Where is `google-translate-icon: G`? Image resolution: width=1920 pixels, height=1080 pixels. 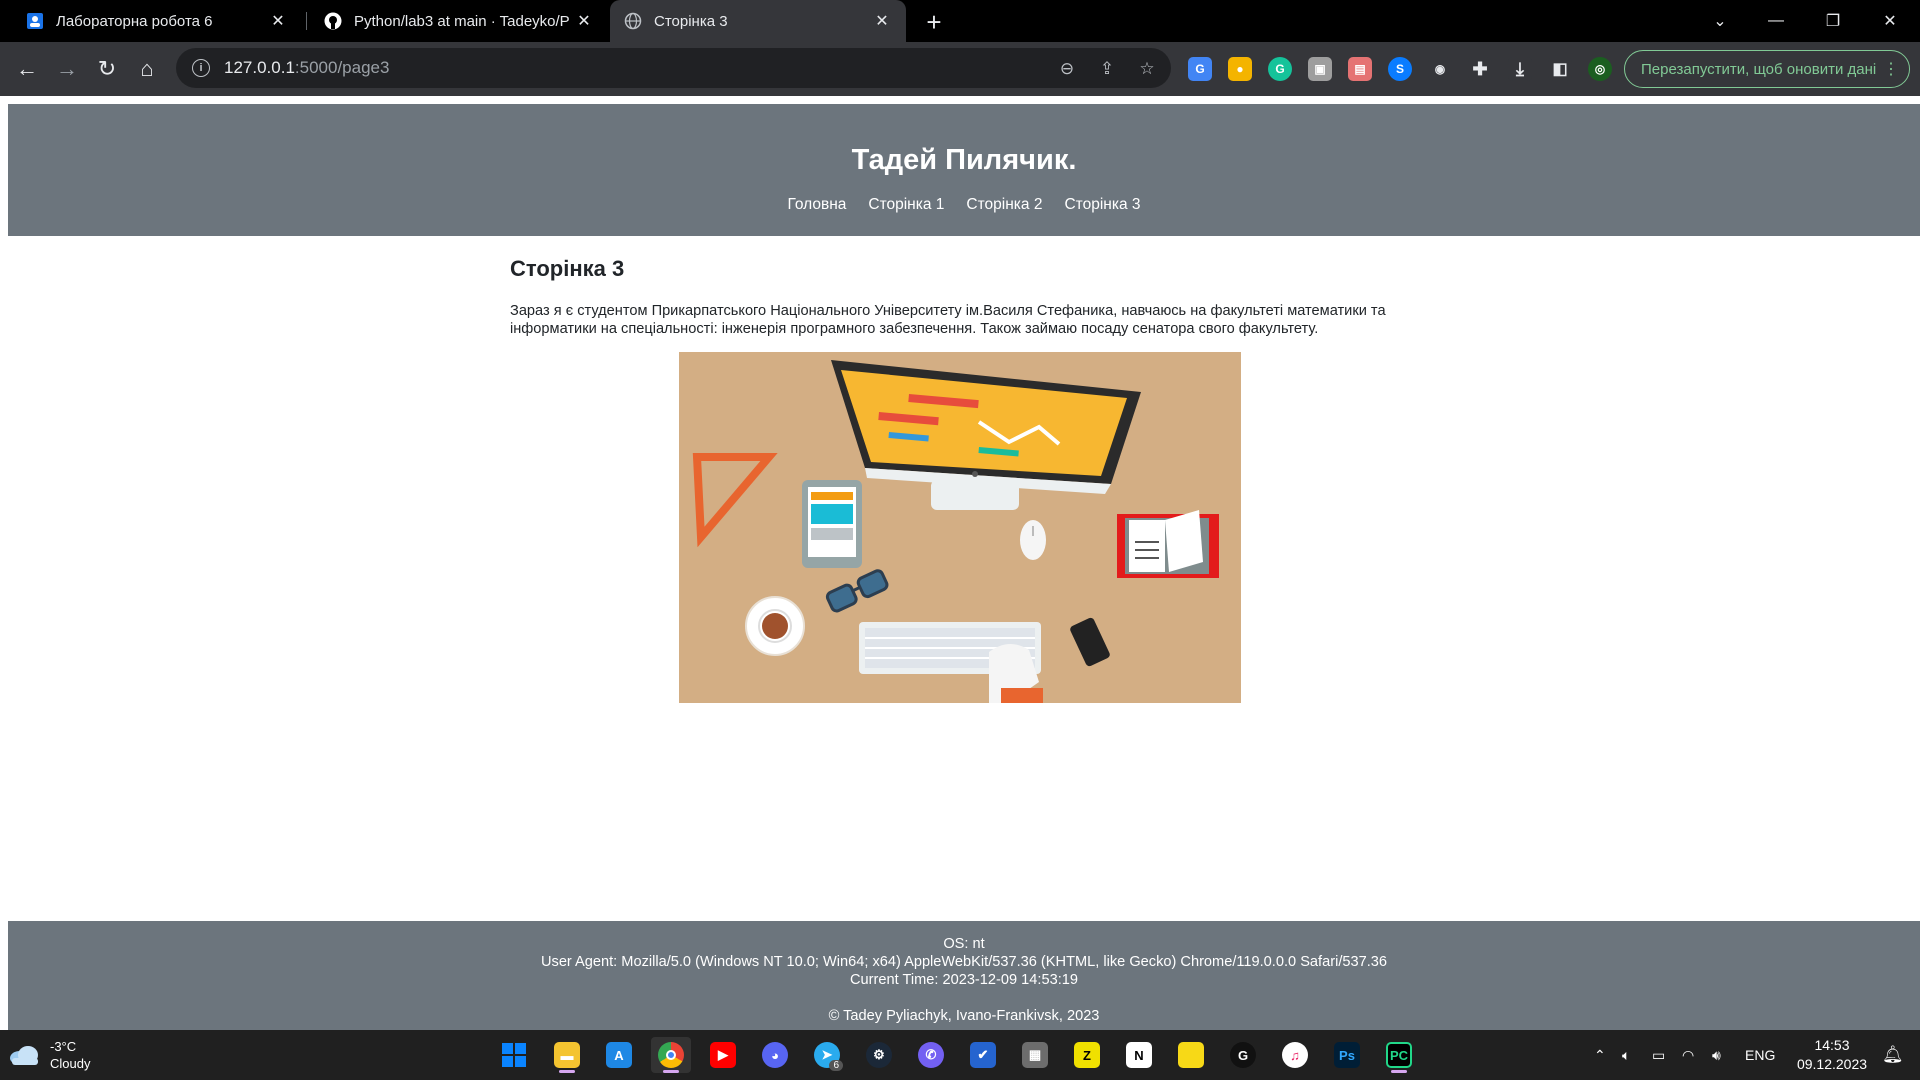 google-translate-icon: G is located at coordinates (1200, 69).